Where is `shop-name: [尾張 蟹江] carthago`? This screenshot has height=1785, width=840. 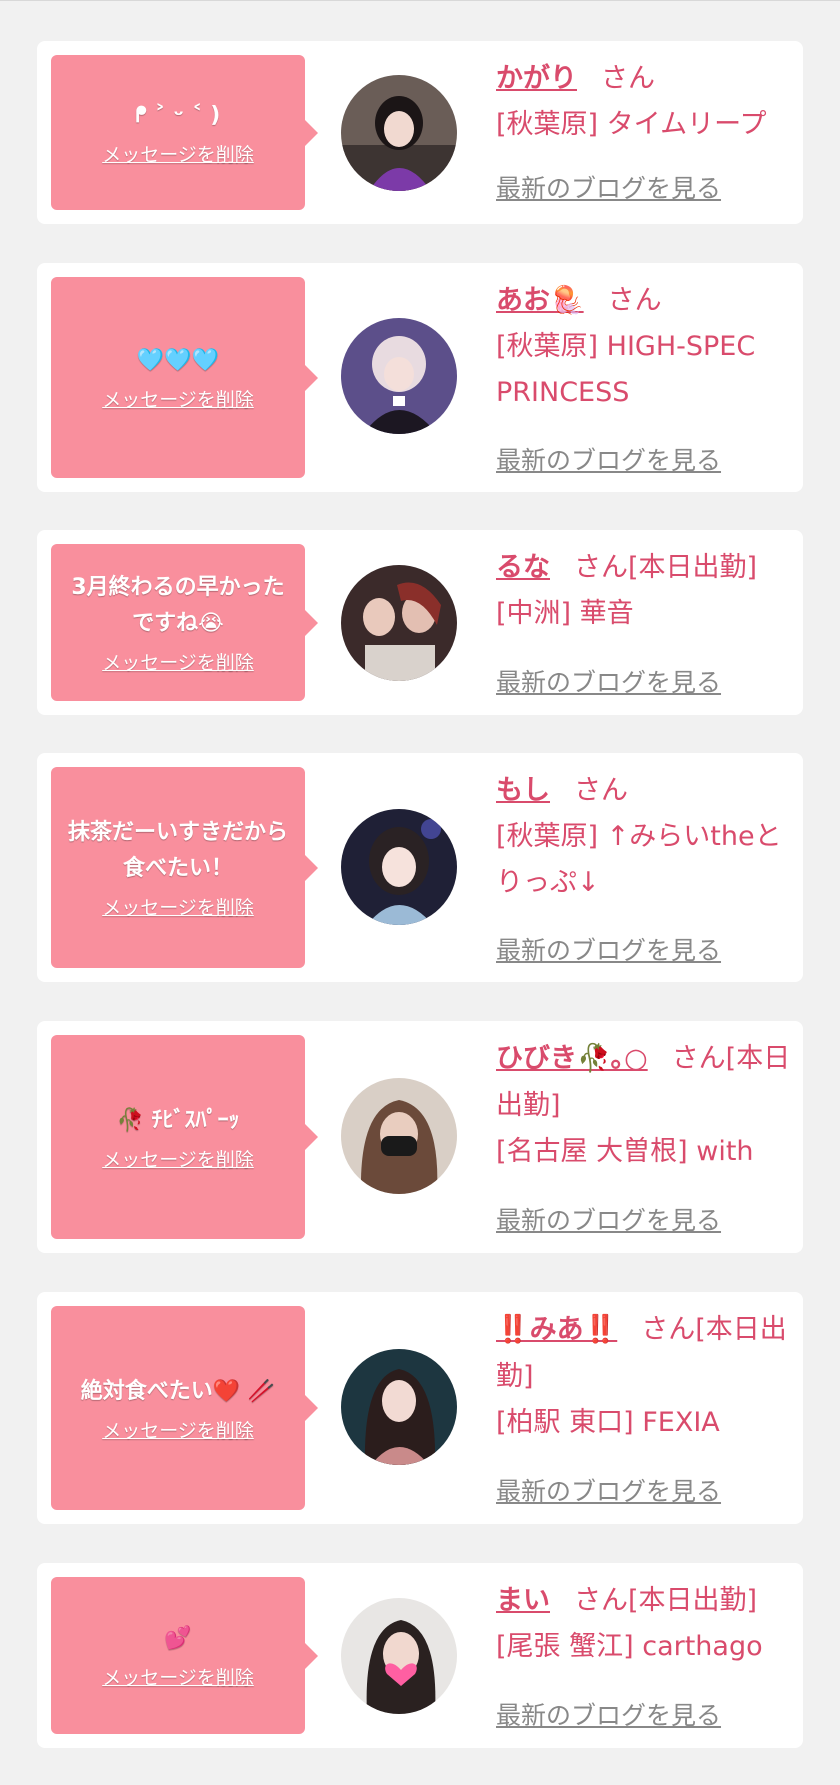
shop-name: [尾張 蟹江] carthago is located at coordinates (629, 1646).